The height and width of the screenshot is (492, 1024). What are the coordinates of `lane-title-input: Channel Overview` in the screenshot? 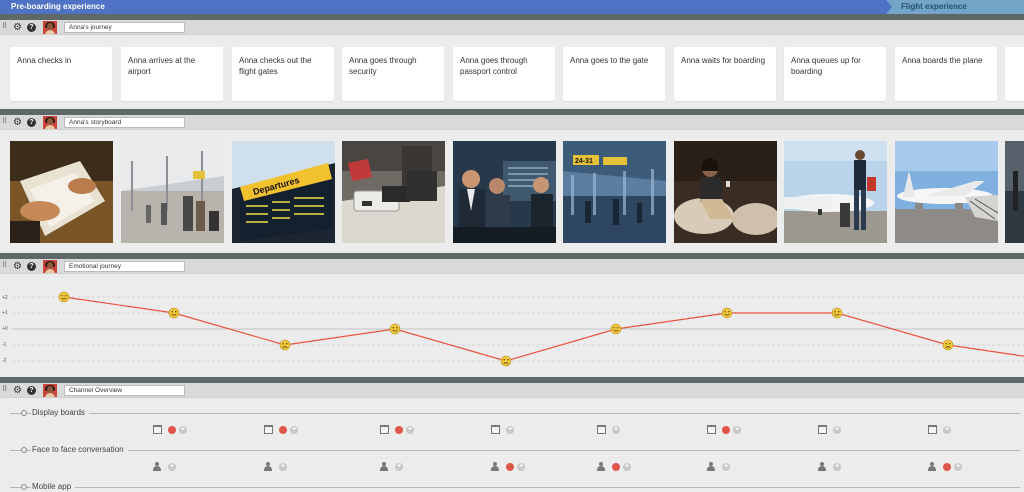 It's located at (124, 390).